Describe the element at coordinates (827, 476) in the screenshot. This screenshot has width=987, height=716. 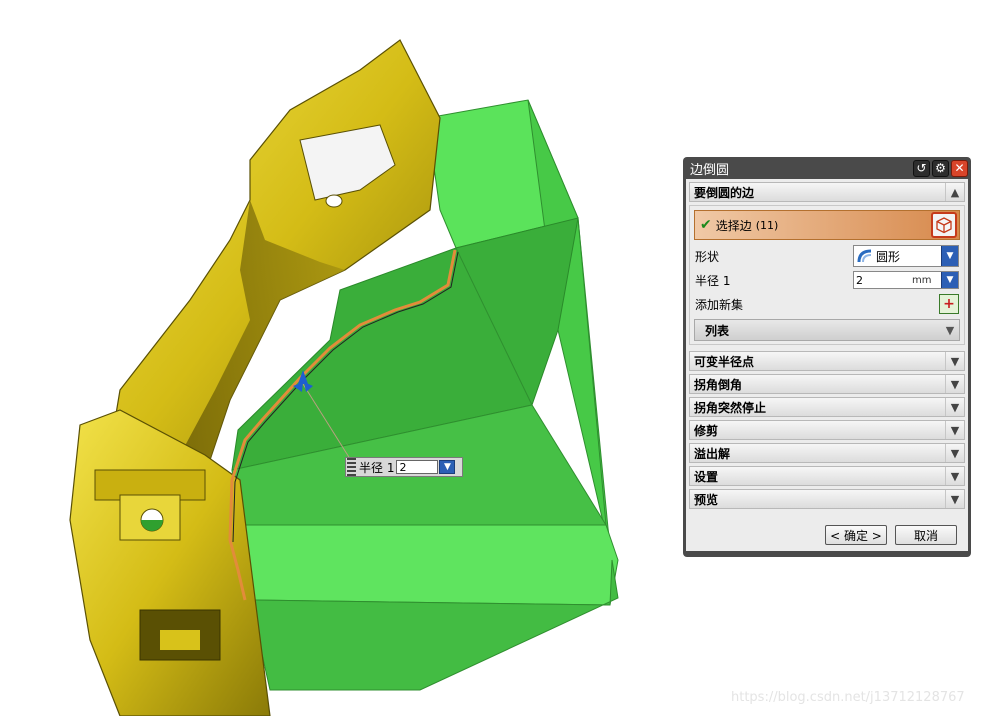
I see `section-header-collapsed: 设置 ▼` at that location.